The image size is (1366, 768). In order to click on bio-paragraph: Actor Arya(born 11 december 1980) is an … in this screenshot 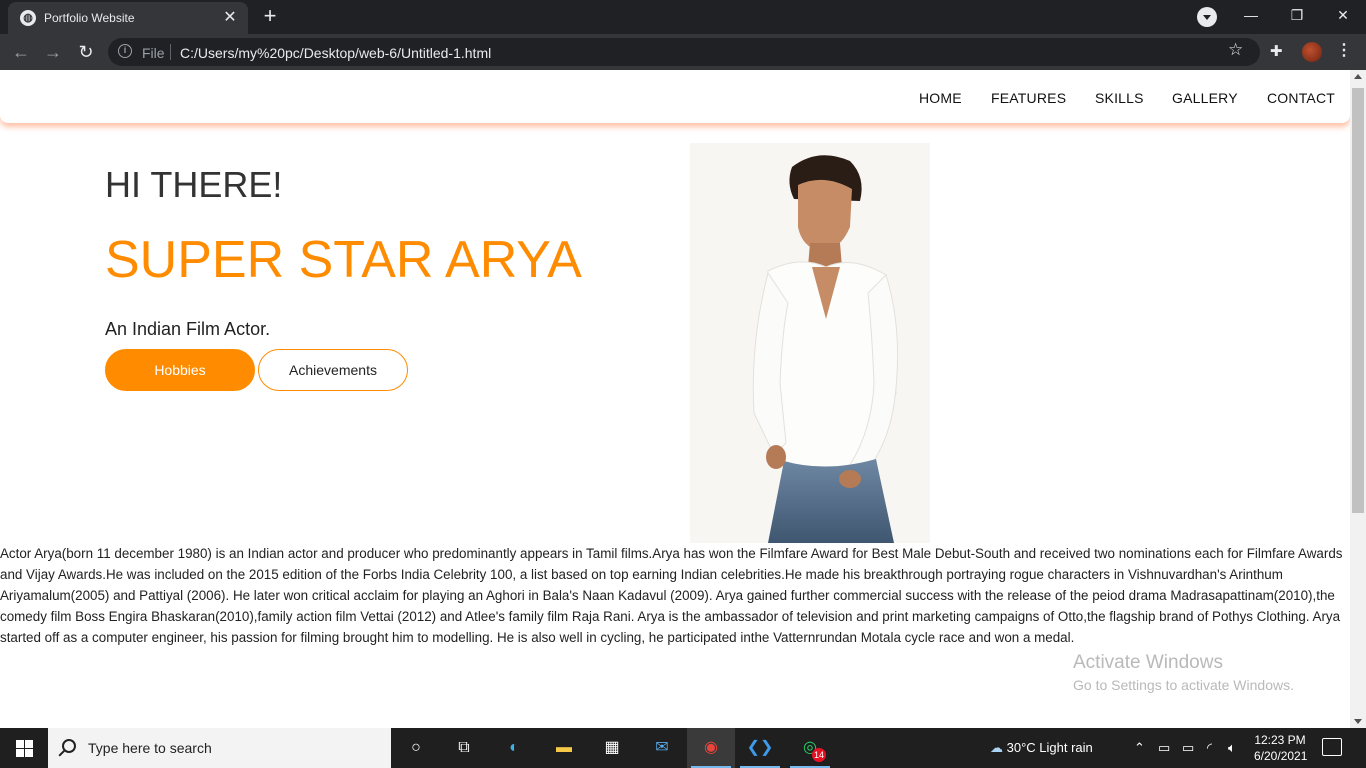, I will do `click(671, 595)`.